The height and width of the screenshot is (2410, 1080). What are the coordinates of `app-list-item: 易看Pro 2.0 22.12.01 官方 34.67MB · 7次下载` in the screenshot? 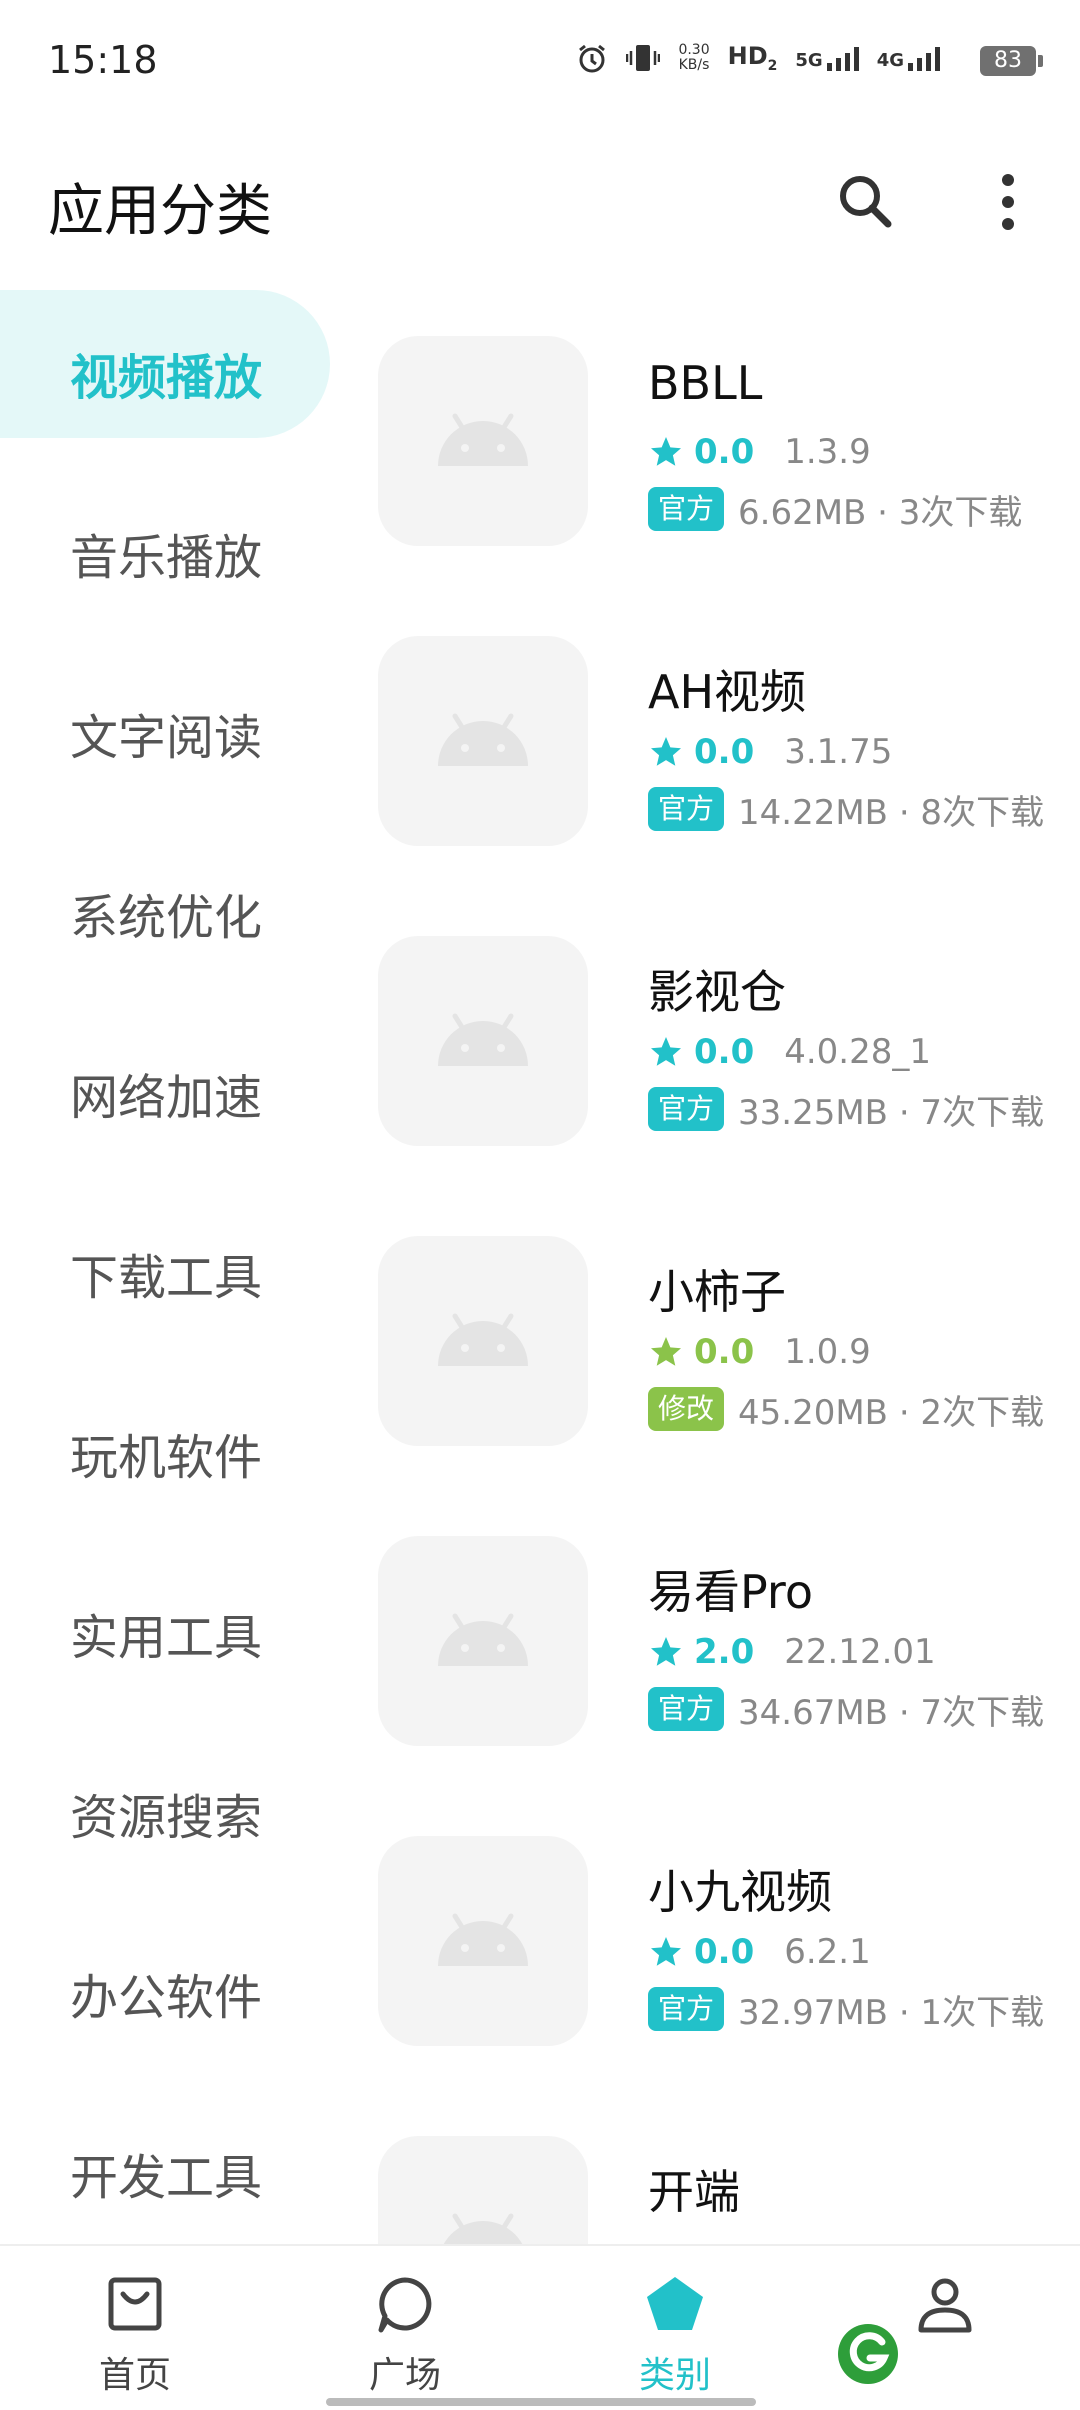 It's located at (729, 1641).